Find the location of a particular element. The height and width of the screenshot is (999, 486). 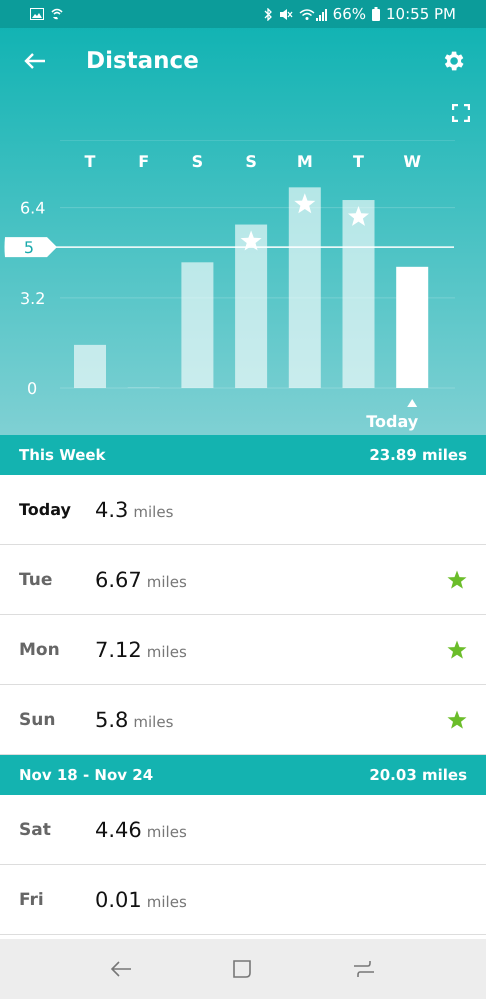

screen-title: Distance is located at coordinates (143, 61).